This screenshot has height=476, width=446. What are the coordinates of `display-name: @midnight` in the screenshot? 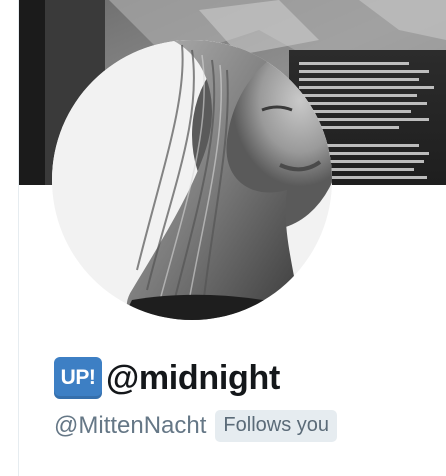 It's located at (193, 377).